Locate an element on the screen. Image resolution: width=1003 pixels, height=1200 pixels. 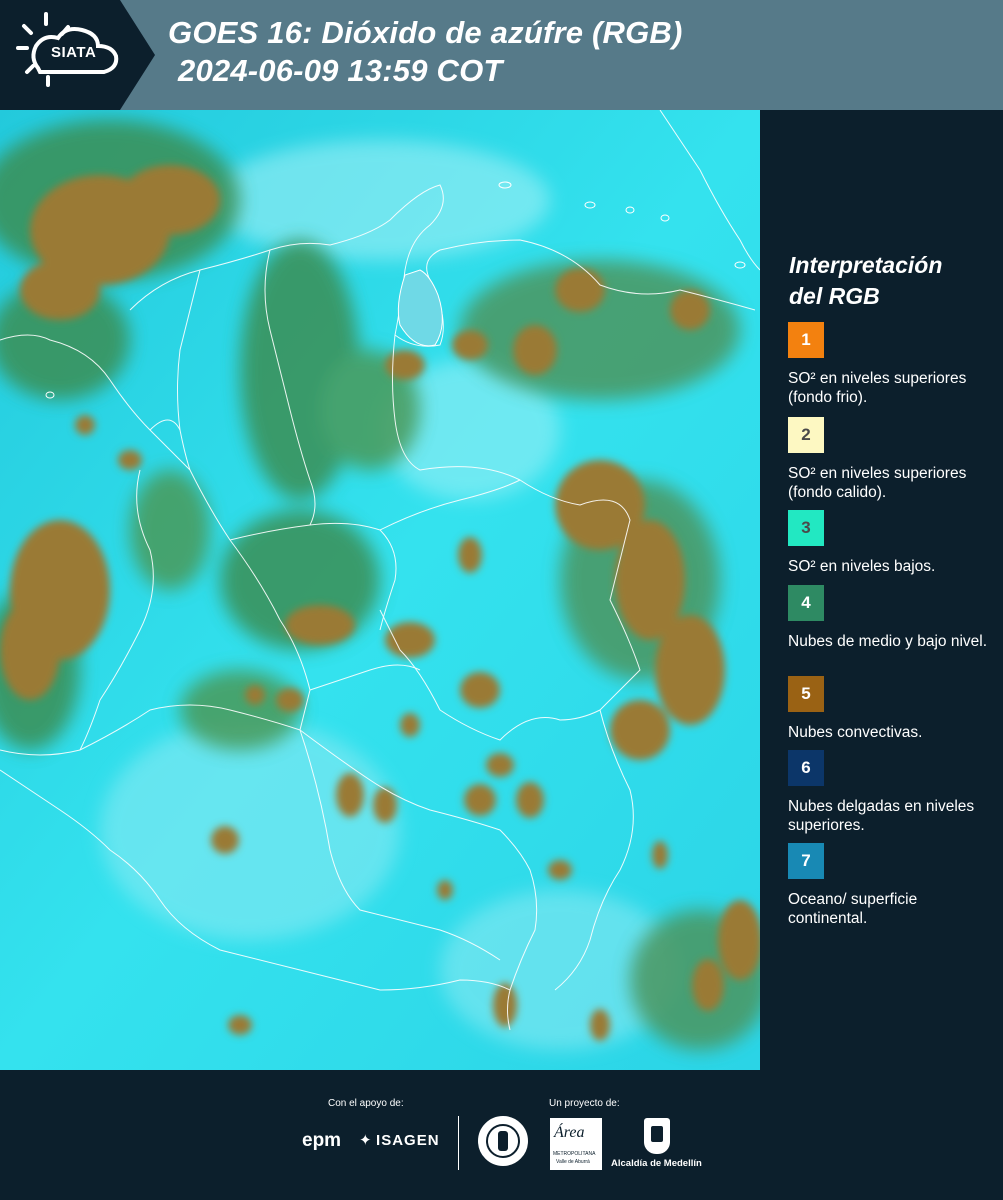
epm-logo: epm is located at coordinates (322, 1140).